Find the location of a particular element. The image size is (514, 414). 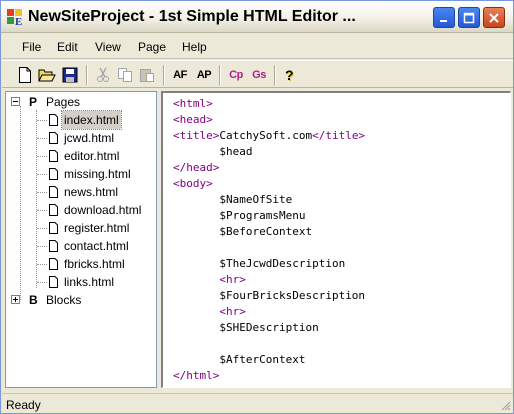

pages-node-label: Pages is located at coordinates (63, 102).